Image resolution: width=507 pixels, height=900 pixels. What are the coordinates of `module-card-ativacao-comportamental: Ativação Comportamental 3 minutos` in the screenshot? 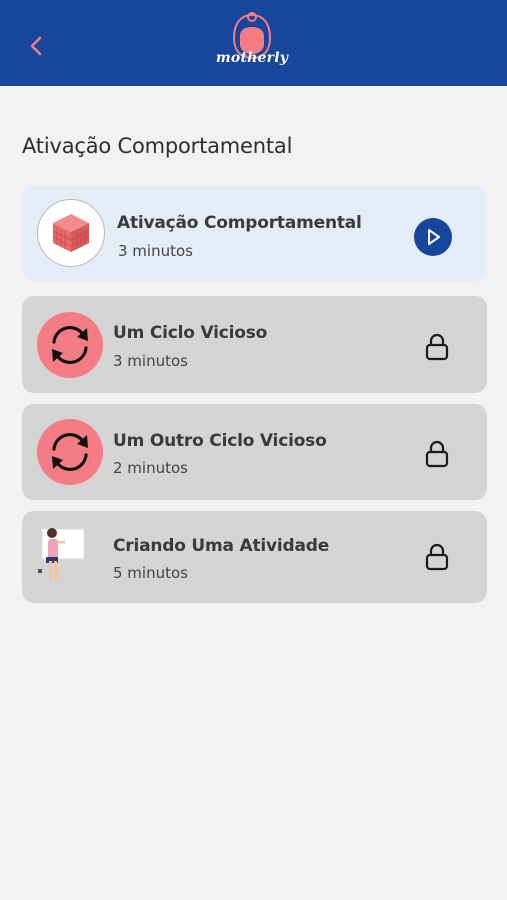 It's located at (254, 233).